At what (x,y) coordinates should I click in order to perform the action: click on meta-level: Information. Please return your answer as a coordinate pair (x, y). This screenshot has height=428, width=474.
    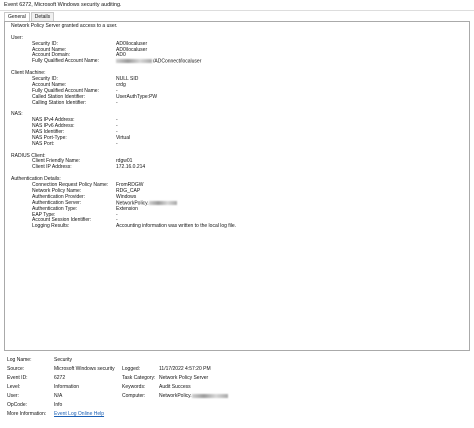
    Looking at the image, I should click on (67, 387).